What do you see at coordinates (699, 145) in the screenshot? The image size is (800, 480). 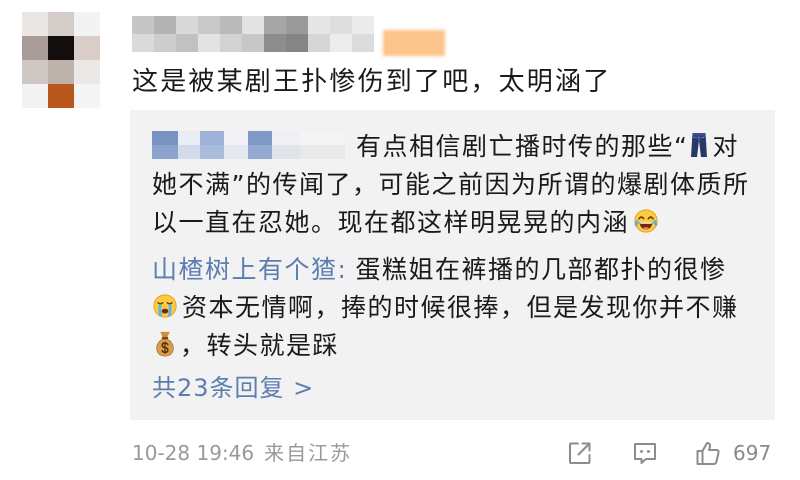 I see `jeans-icon` at bounding box center [699, 145].